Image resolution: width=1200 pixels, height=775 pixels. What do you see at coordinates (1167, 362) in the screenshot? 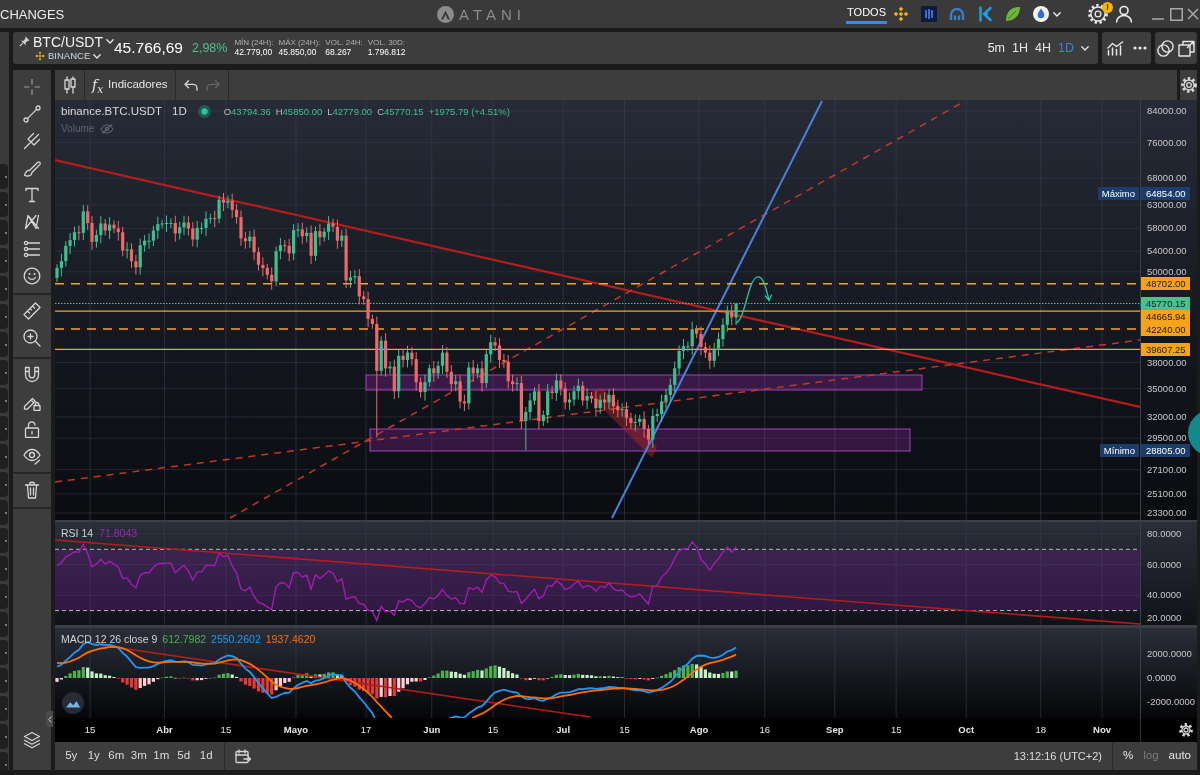
I see `axis-label: 38000.00` at bounding box center [1167, 362].